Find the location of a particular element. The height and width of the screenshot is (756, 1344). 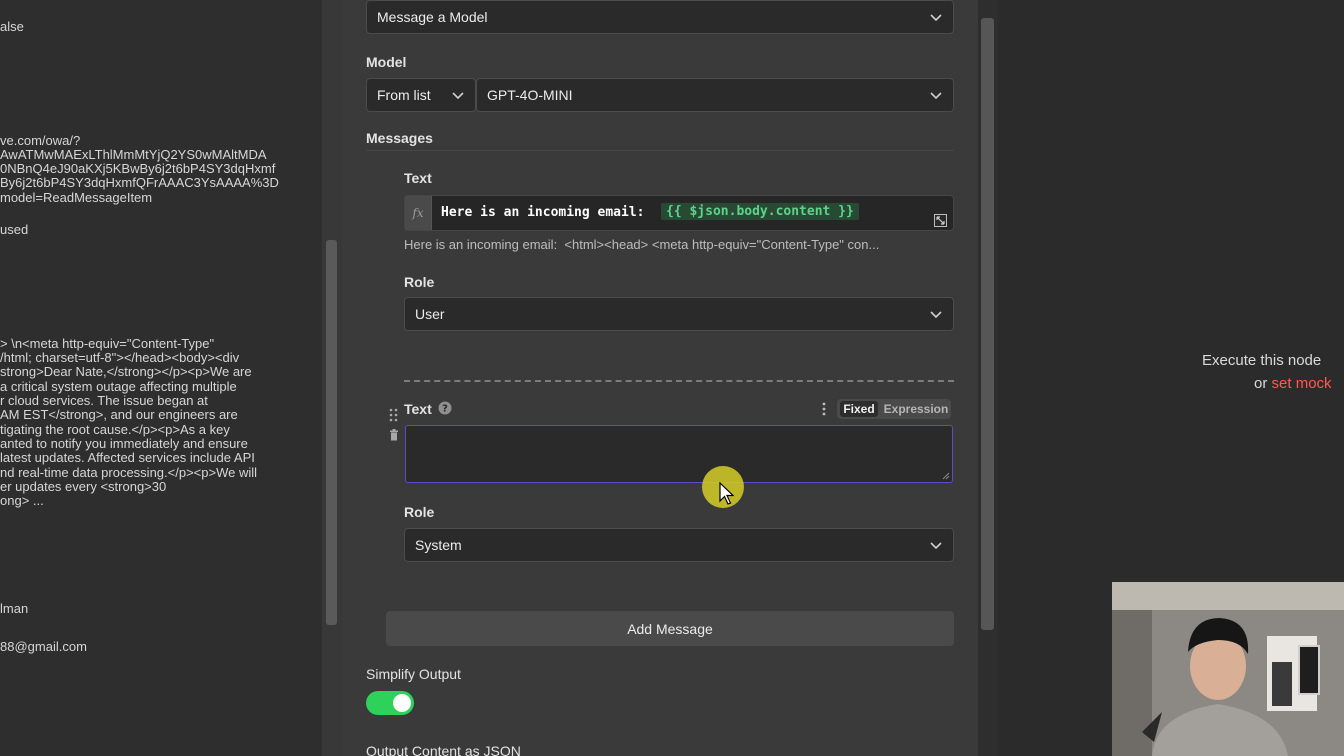

mouse-cursor-icon is located at coordinates (727, 493).